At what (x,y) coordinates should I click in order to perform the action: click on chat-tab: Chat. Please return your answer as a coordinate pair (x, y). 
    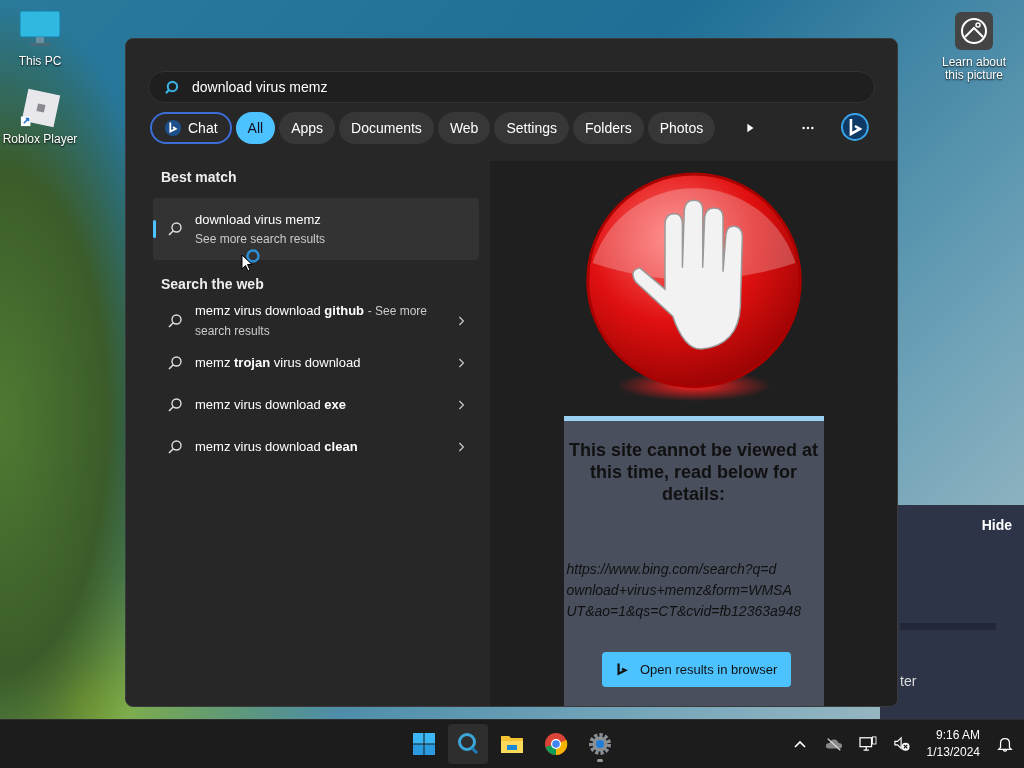
    Looking at the image, I should click on (191, 128).